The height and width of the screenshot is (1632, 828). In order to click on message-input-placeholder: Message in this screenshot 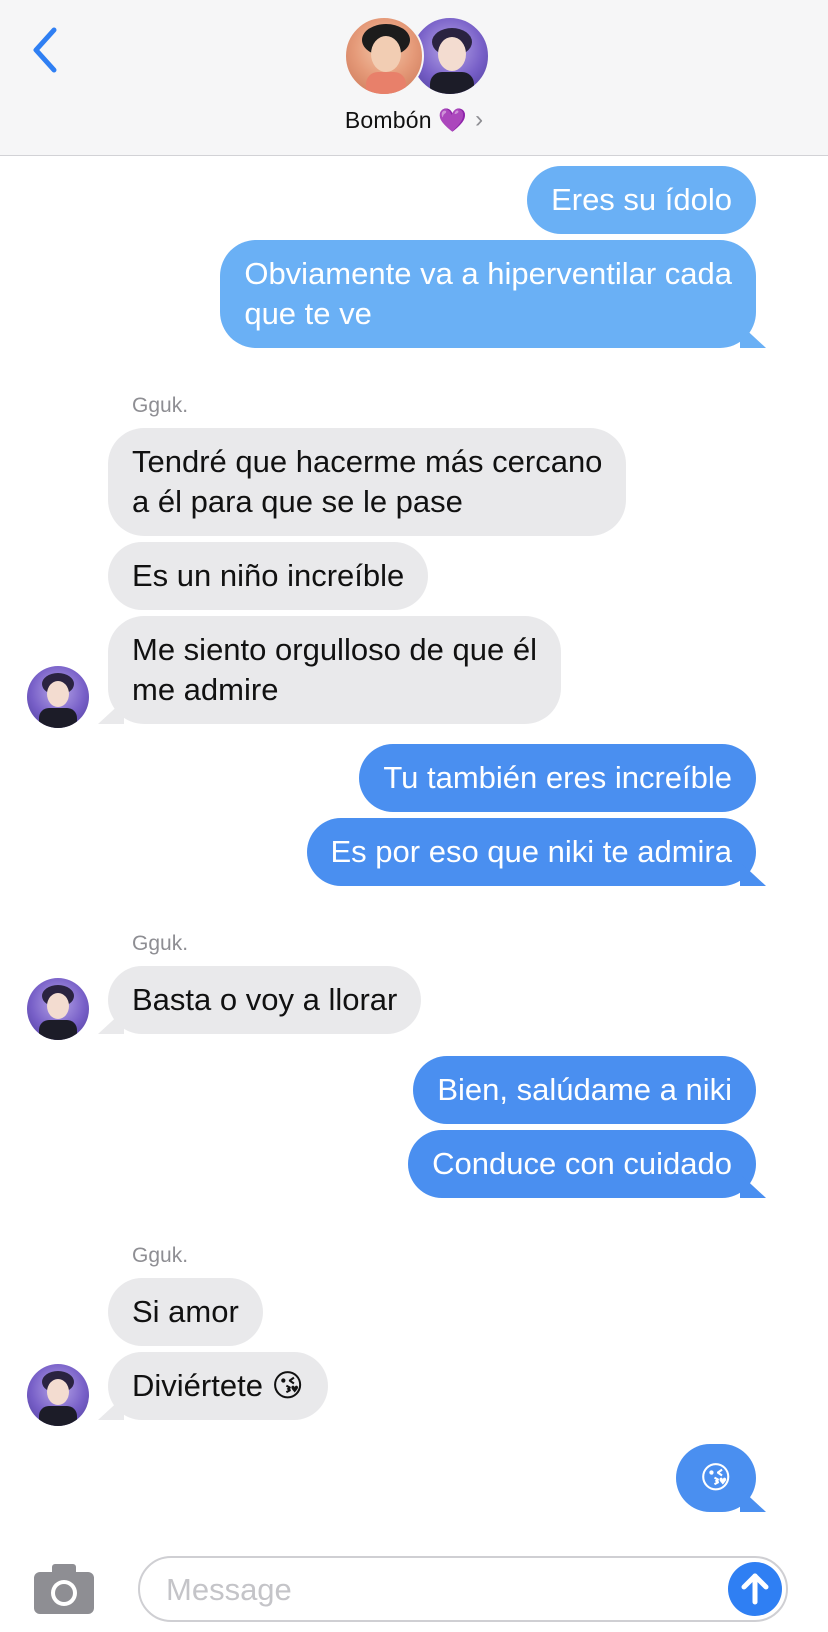, I will do `click(229, 1589)`.